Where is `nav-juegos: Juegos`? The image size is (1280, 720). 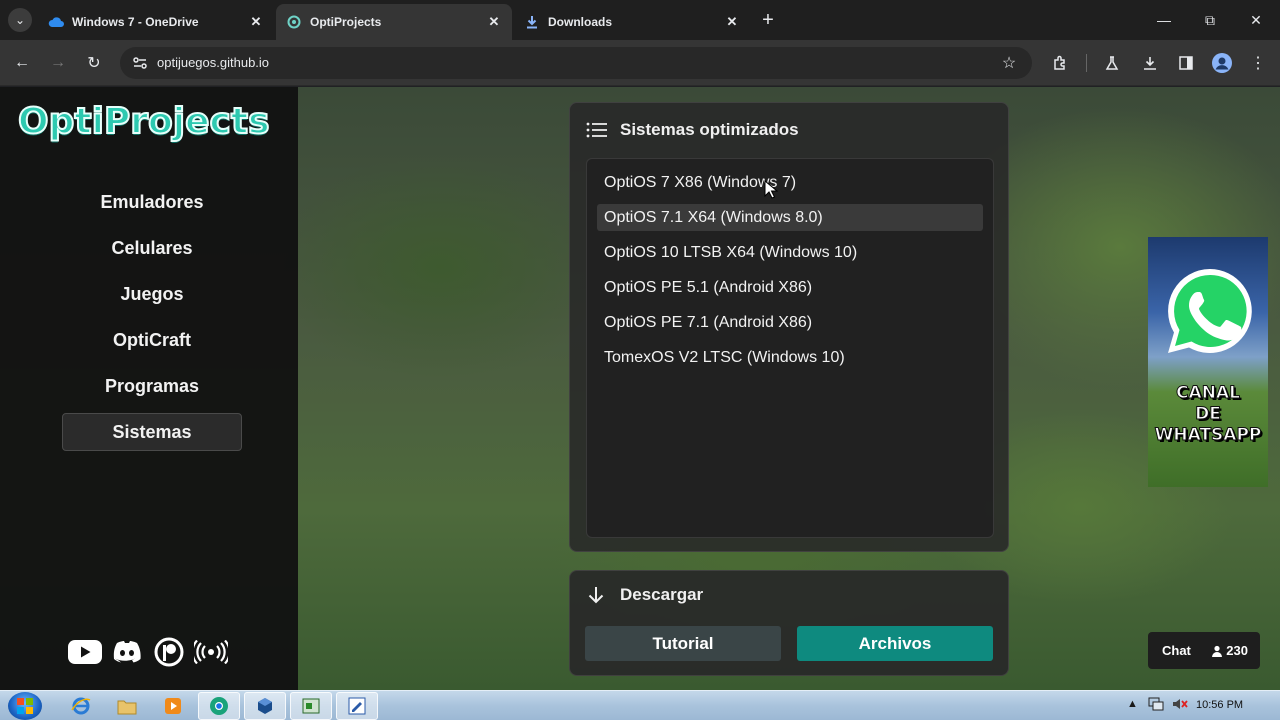 nav-juegos: Juegos is located at coordinates (152, 294).